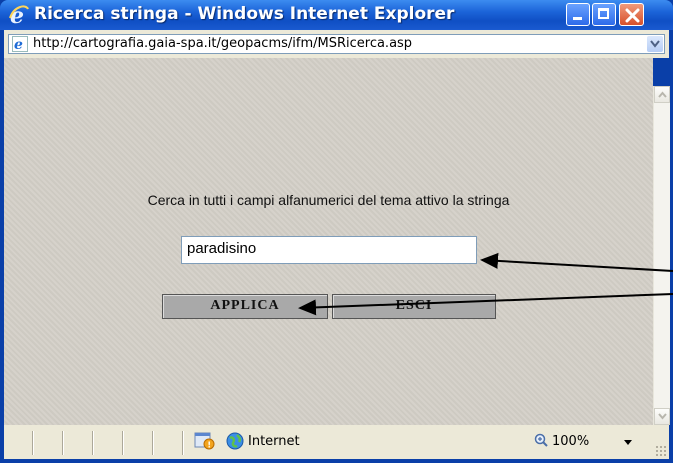  What do you see at coordinates (19, 15) in the screenshot?
I see `ie-logo-icon: e` at bounding box center [19, 15].